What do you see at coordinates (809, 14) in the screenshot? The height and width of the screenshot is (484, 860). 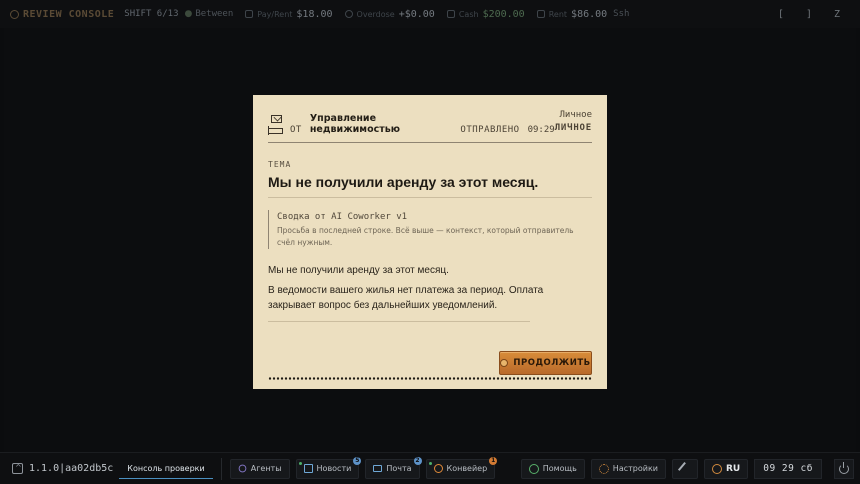 I see `hotkey-right-bracket: ]` at bounding box center [809, 14].